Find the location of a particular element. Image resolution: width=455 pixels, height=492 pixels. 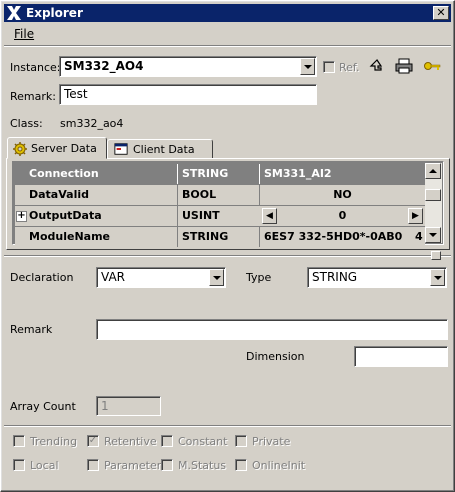

table-row: Connection STRING SM331_AI2 is located at coordinates (220, 174).